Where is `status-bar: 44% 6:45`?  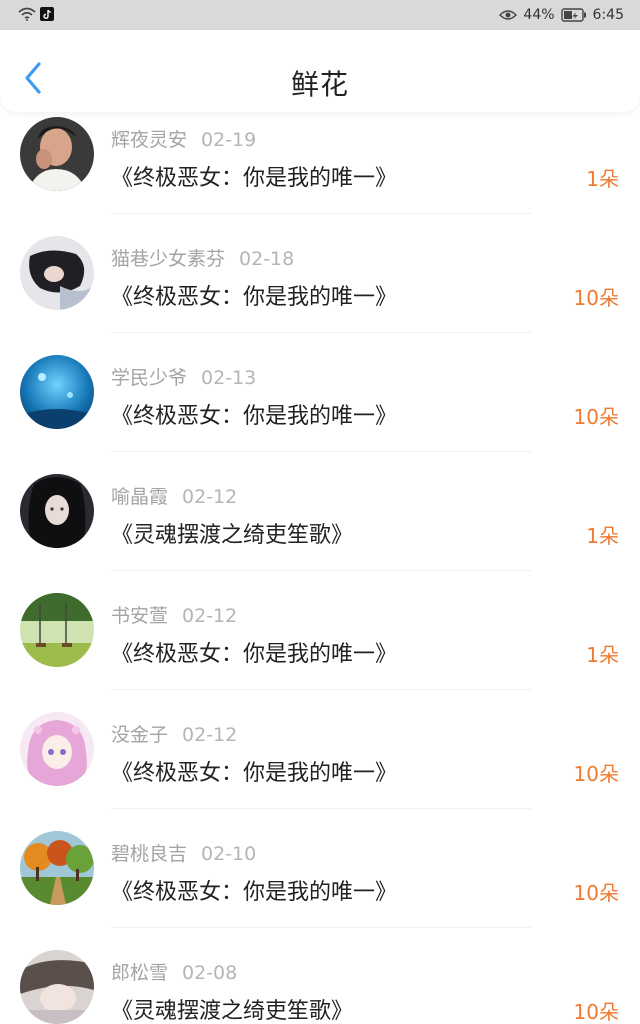 status-bar: 44% 6:45 is located at coordinates (320, 15).